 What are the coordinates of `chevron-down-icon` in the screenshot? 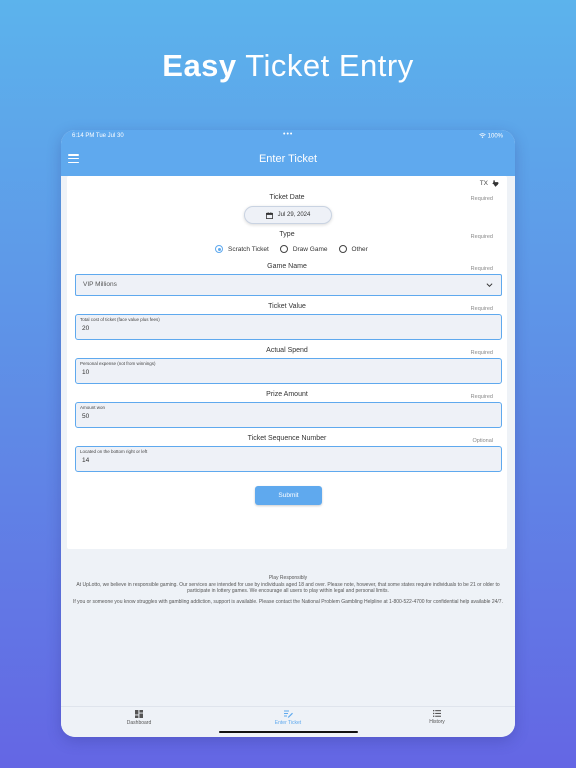 It's located at (489, 285).